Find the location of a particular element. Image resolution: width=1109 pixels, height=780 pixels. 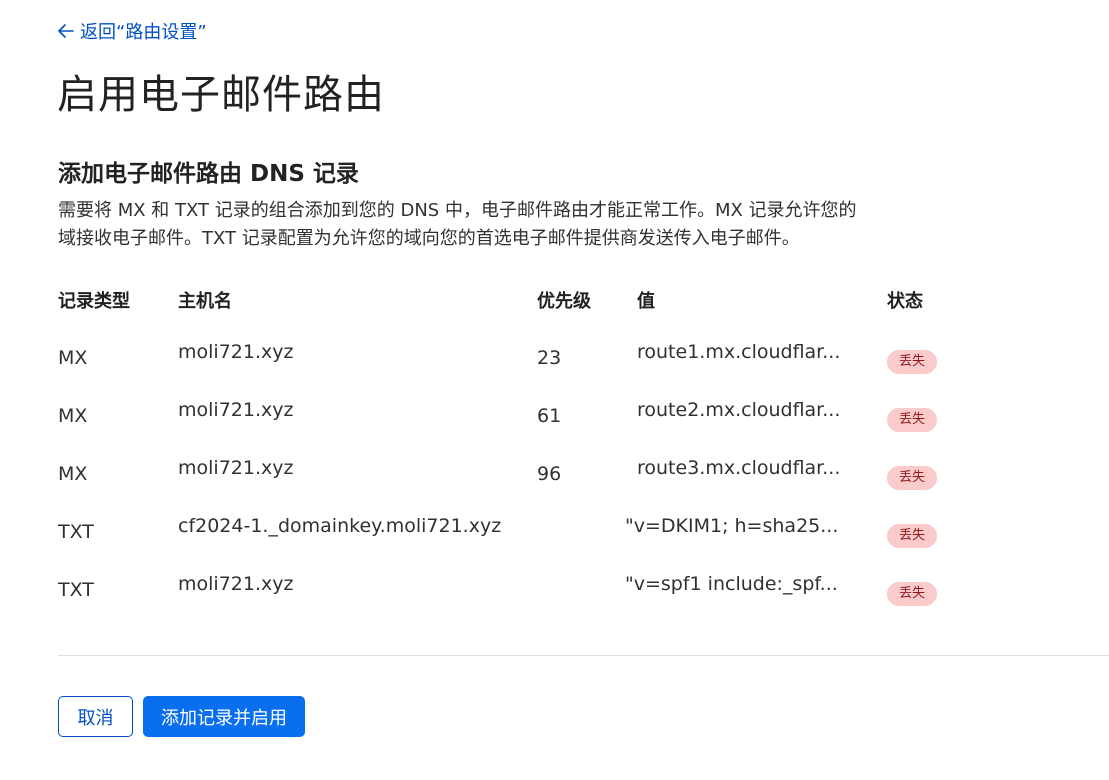

record-priority: 96 is located at coordinates (549, 474).